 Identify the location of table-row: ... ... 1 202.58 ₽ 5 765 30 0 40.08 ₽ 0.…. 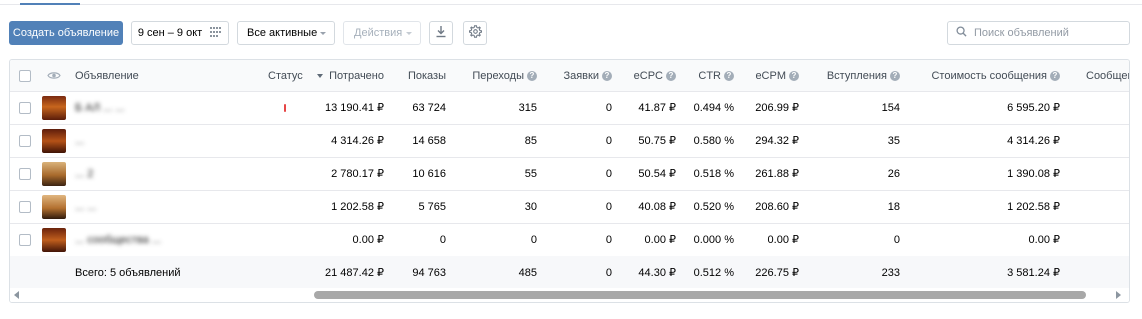
(569, 207).